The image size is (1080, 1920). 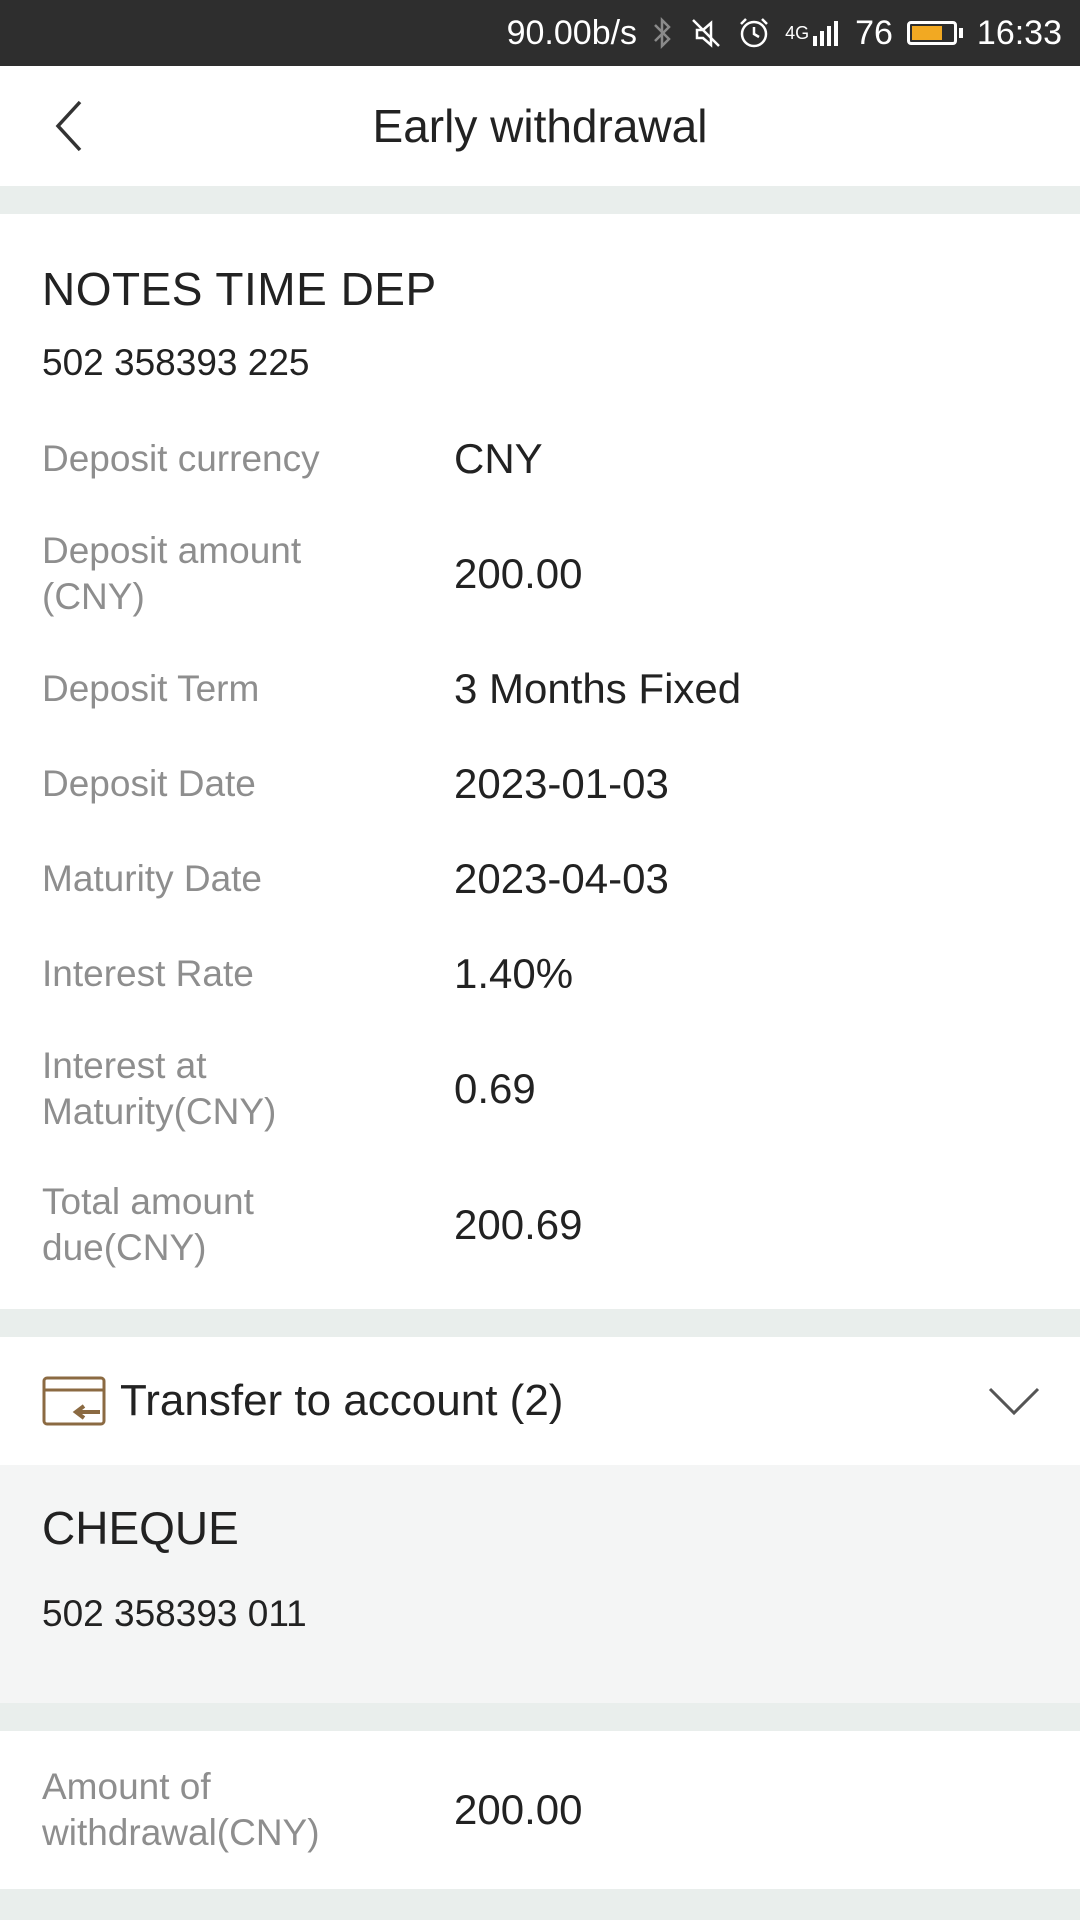 What do you see at coordinates (1019, 32) in the screenshot?
I see `clock: 16:33` at bounding box center [1019, 32].